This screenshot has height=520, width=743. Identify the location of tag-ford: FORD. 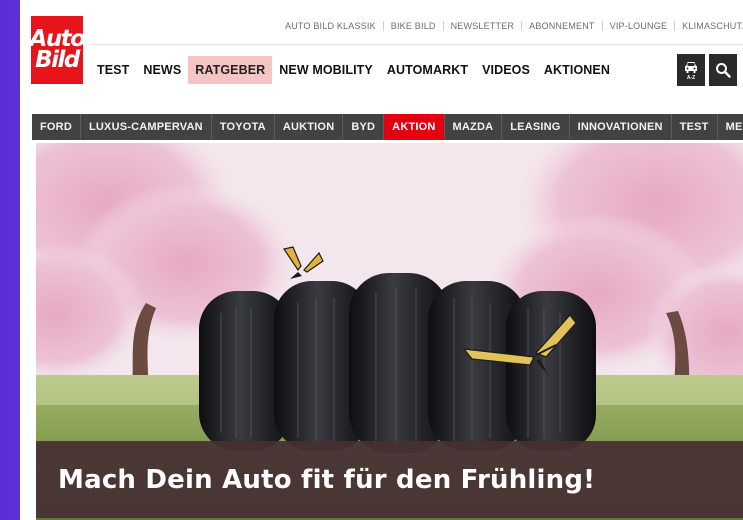
(56, 127).